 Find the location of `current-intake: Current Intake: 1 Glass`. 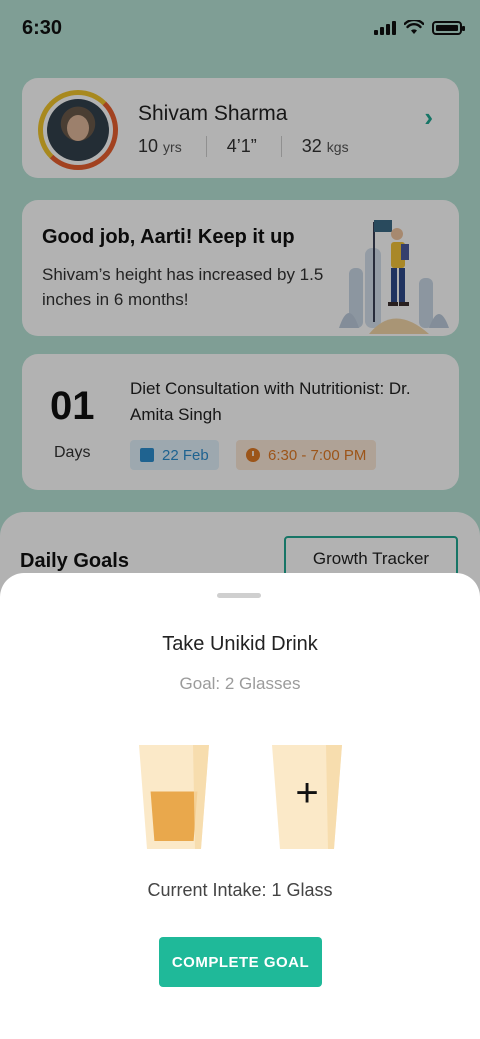

current-intake: Current Intake: 1 Glass is located at coordinates (240, 890).